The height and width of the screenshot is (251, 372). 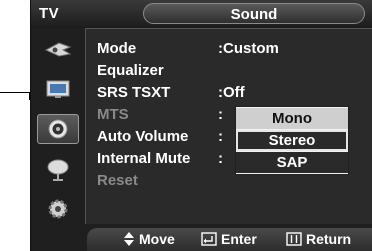 I want to click on dropdown-option-mono: Mono, so click(x=292, y=118).